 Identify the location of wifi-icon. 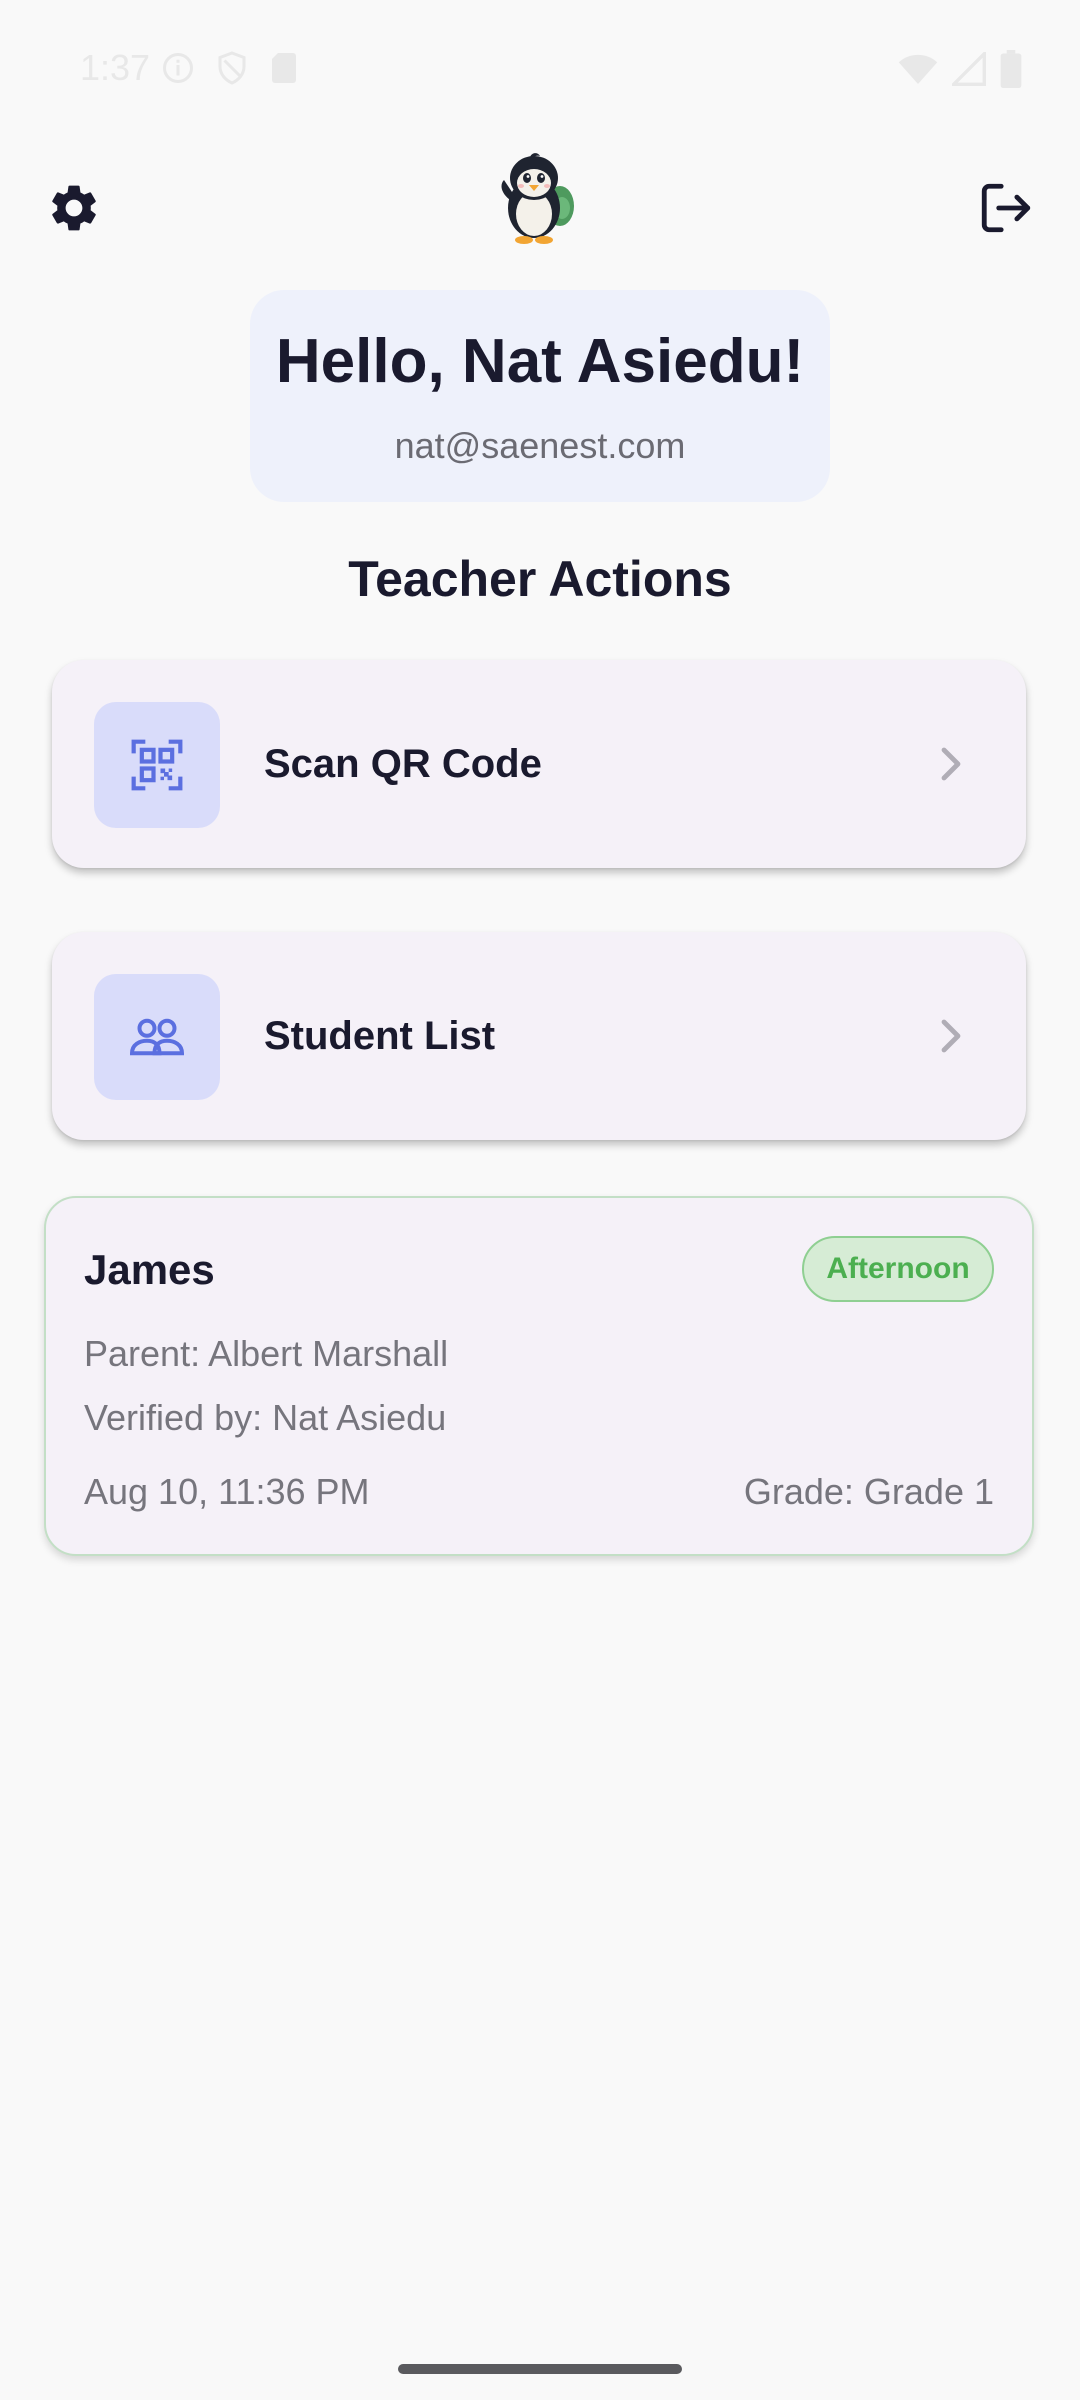
(918, 69).